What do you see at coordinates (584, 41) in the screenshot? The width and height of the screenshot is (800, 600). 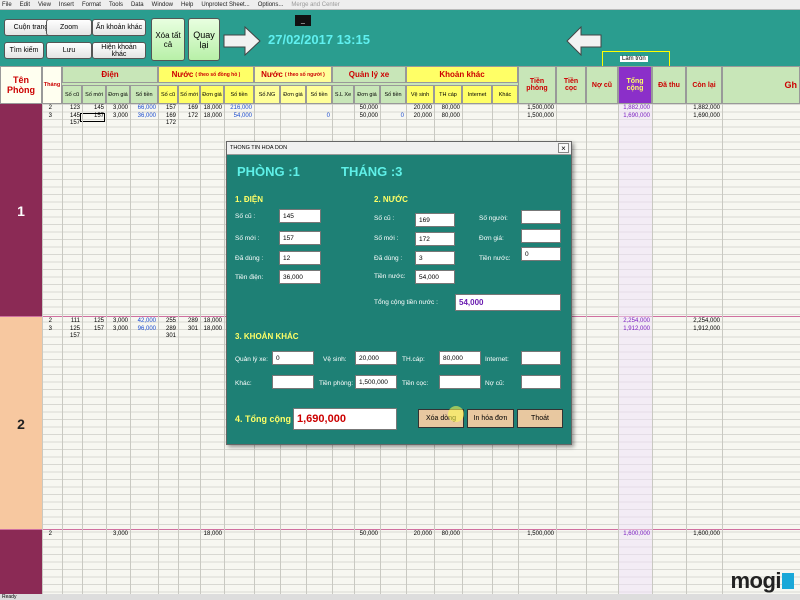 I see `arrow-left-icon` at bounding box center [584, 41].